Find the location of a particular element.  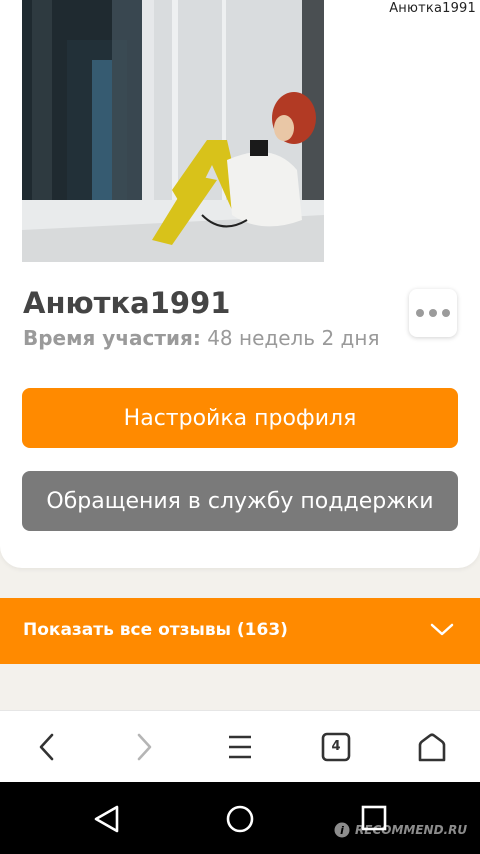

browser-toolbar is located at coordinates (240, 746).